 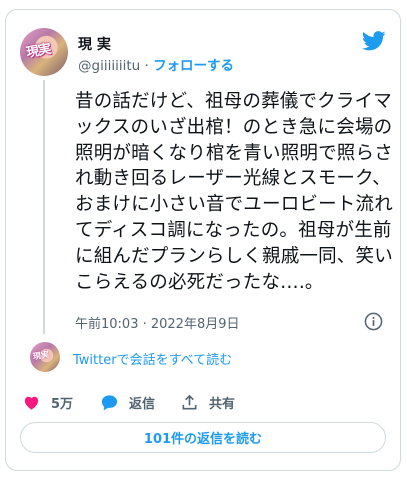 I want to click on share-upload-icon, so click(x=189, y=401).